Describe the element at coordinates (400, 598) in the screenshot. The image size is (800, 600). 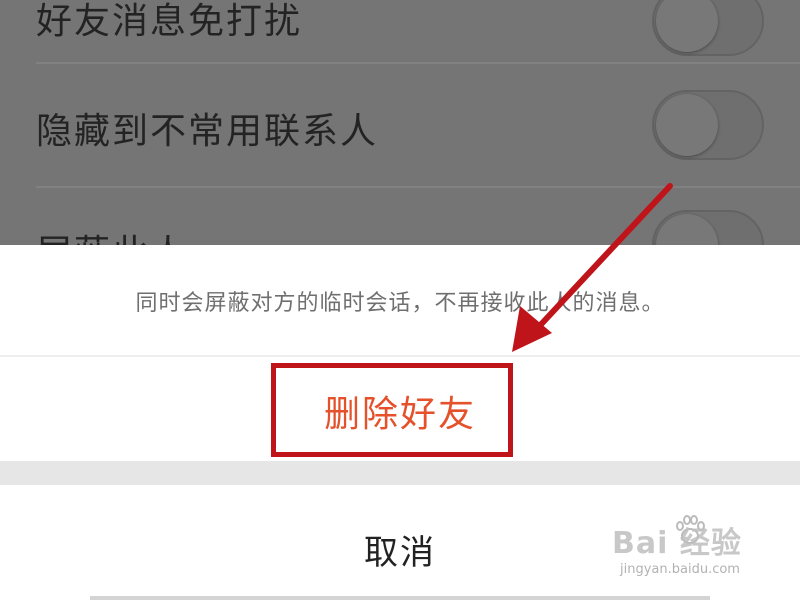
I see `bottom-strip` at that location.